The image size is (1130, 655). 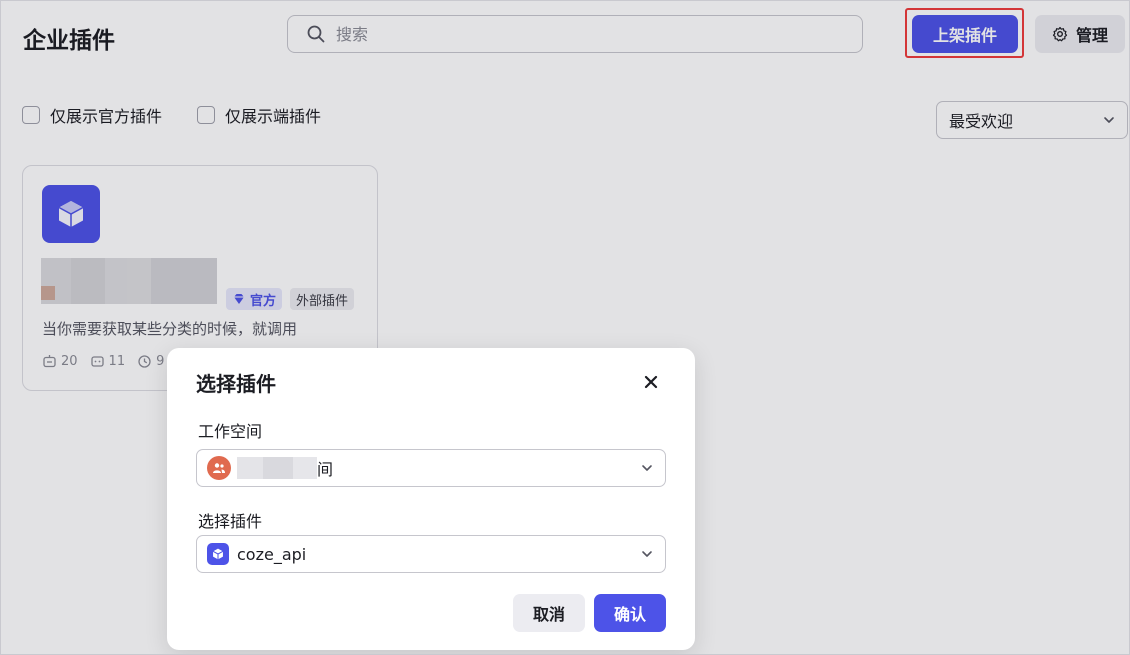 What do you see at coordinates (325, 469) in the screenshot?
I see `workspace-value-suffix: 间` at bounding box center [325, 469].